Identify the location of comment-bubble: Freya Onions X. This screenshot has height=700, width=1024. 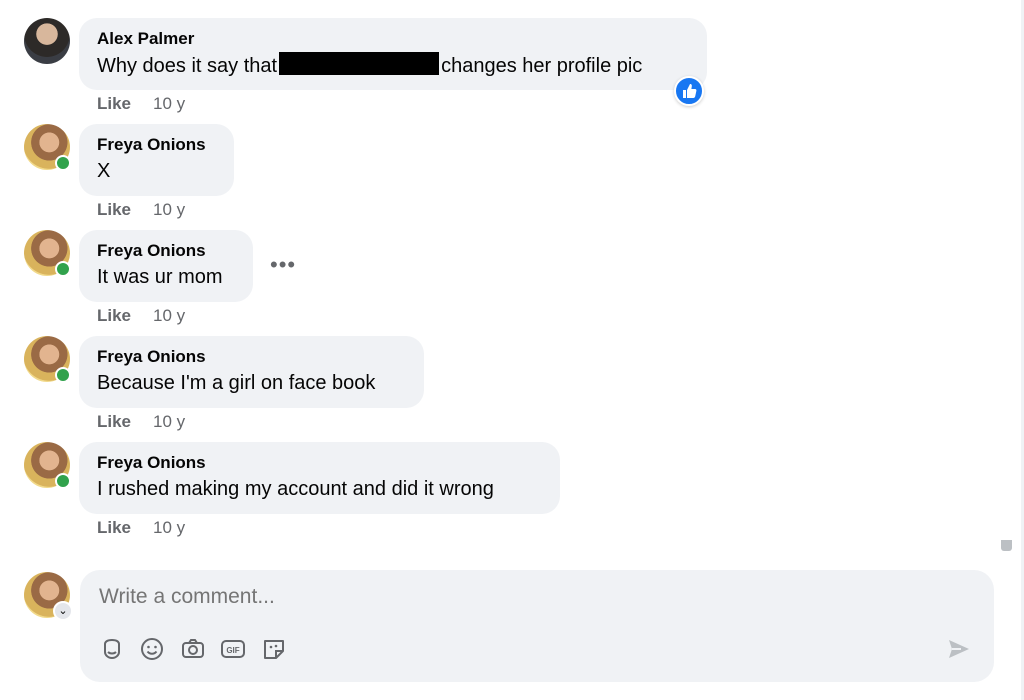
(156, 160).